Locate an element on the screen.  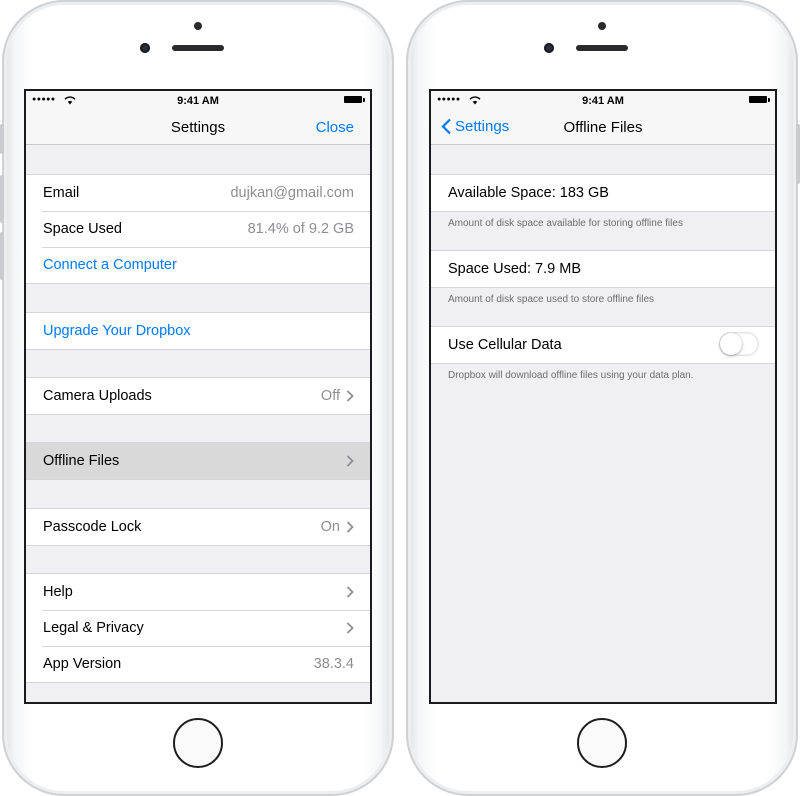
passcode-label: Passcode Lock is located at coordinates (92, 527).